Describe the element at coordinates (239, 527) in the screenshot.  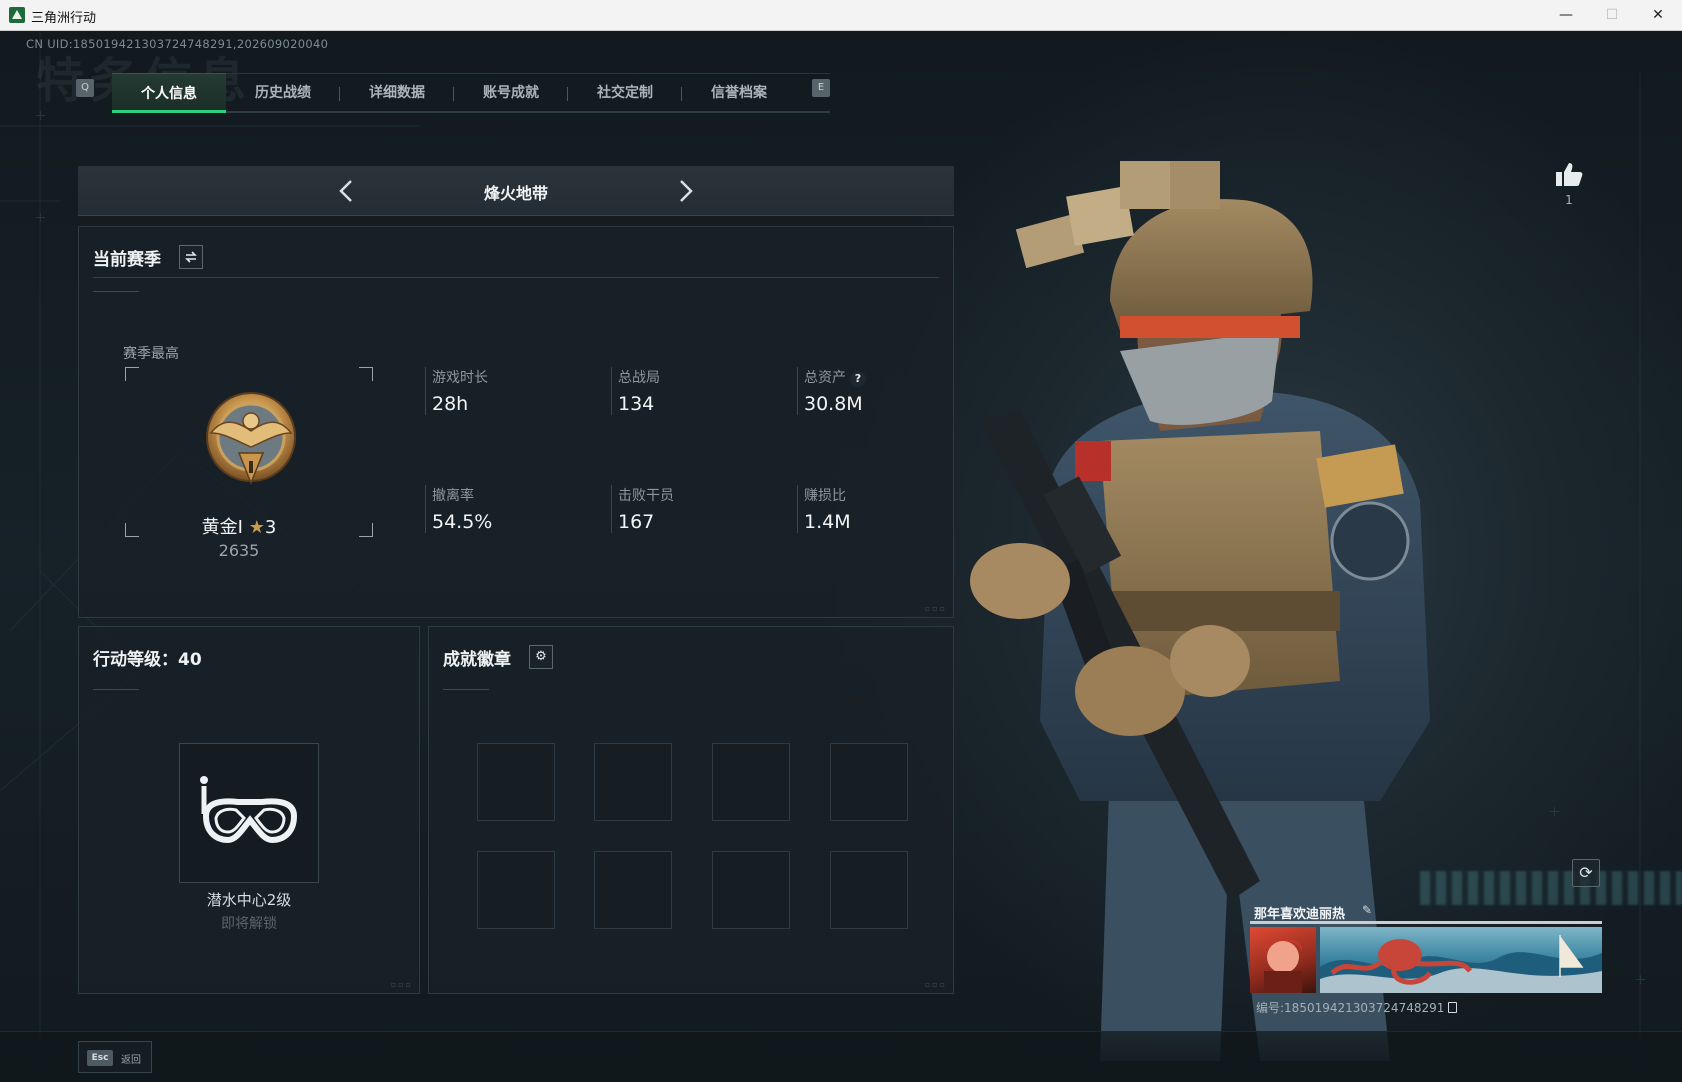
I see `rank-name: 黄金I ★3` at that location.